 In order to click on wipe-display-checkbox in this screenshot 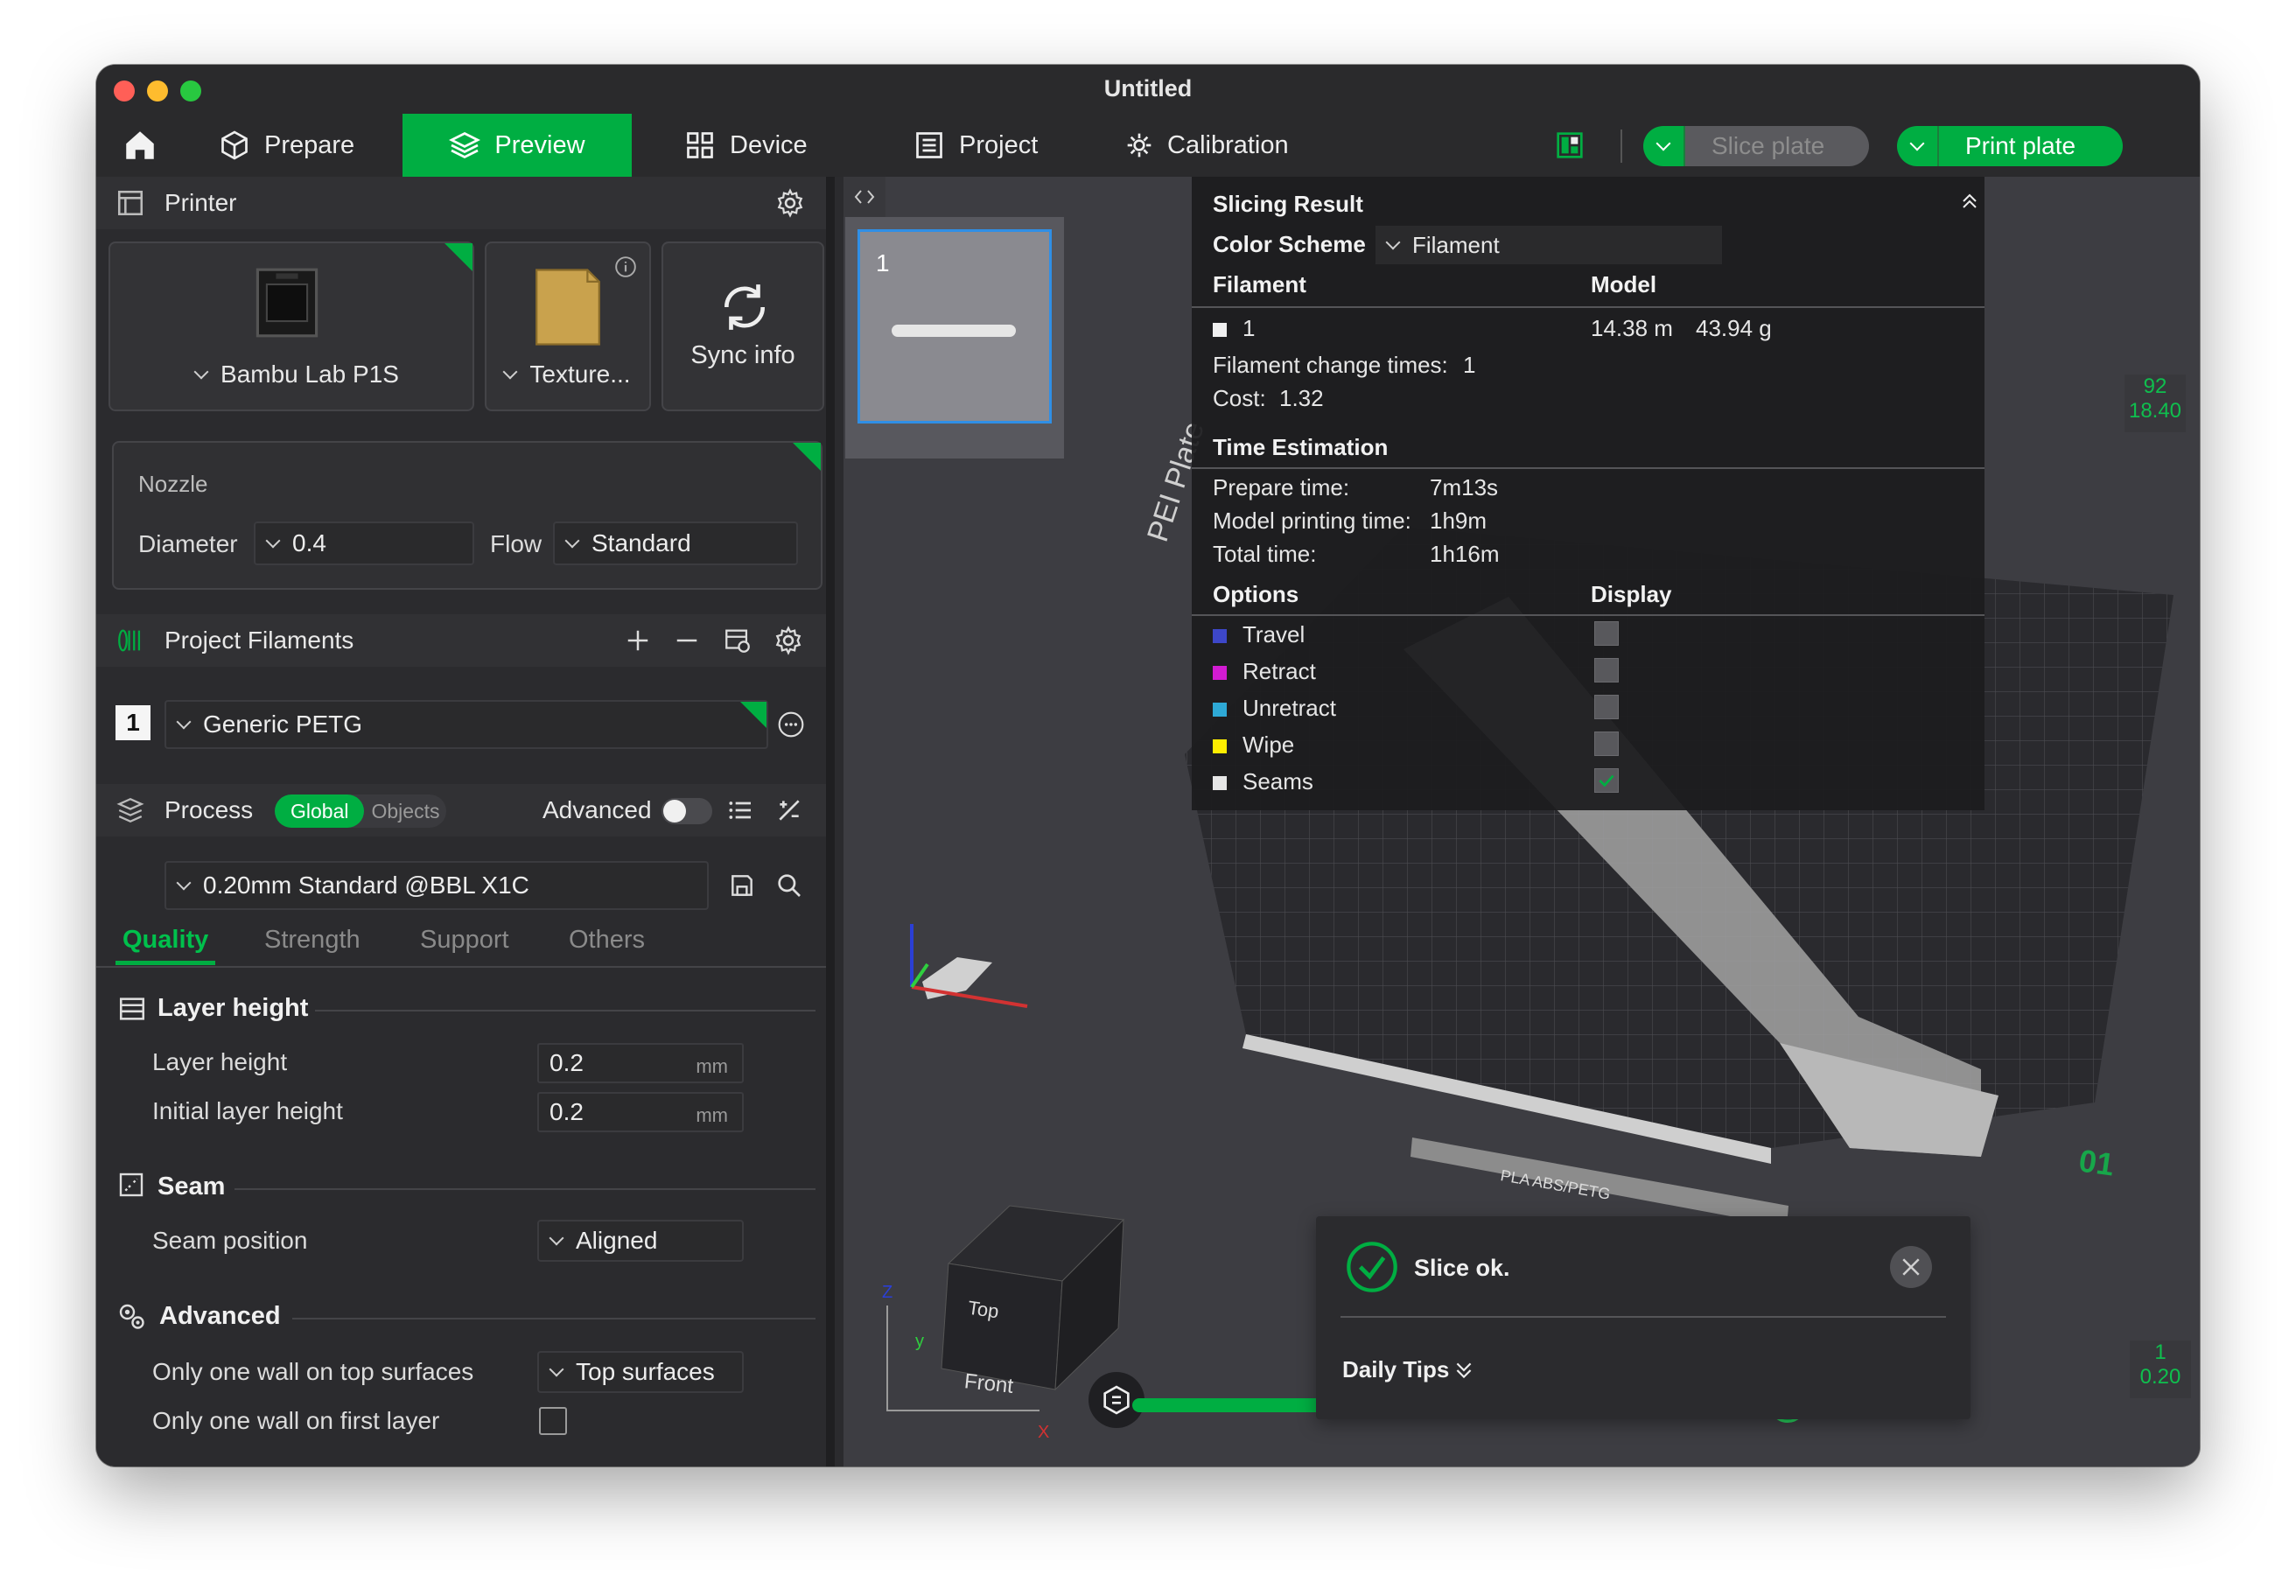, I will do `click(1606, 744)`.